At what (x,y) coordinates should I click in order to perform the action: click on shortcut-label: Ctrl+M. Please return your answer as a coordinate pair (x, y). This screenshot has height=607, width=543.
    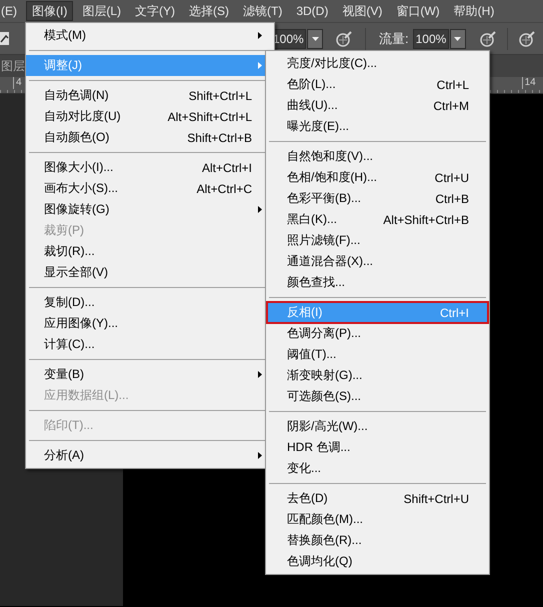
    Looking at the image, I should click on (451, 105).